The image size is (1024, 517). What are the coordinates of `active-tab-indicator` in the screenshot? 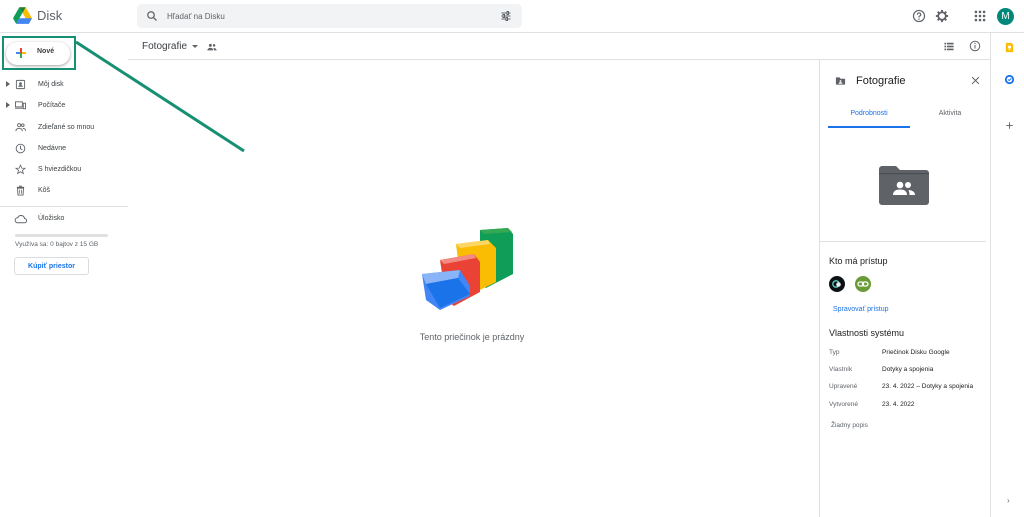 It's located at (869, 127).